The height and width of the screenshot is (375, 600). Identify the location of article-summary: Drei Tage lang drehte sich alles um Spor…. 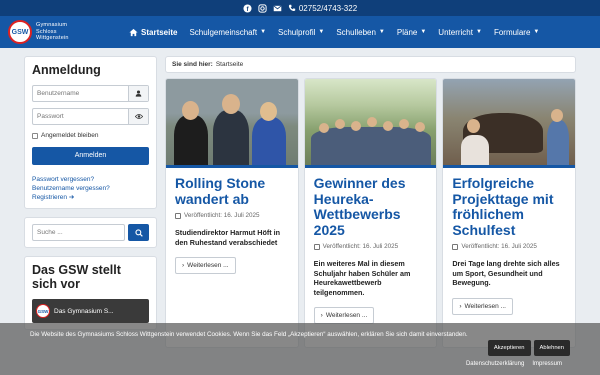
(506, 273).